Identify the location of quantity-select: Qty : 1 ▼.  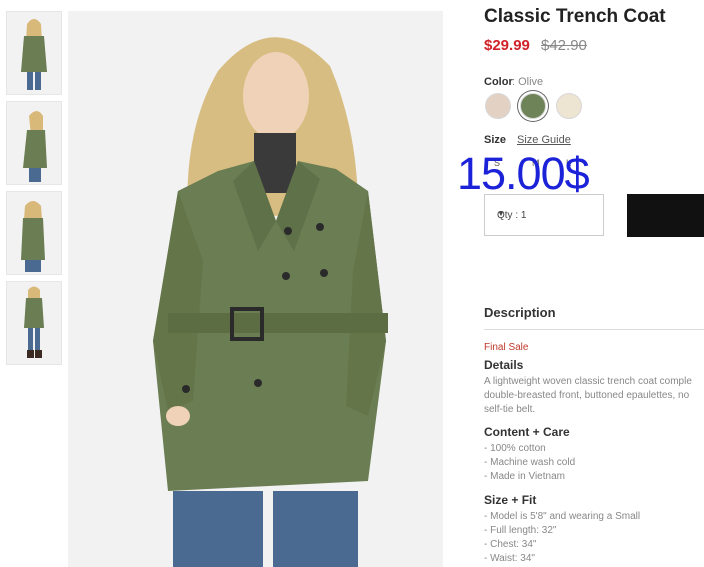
(544, 215).